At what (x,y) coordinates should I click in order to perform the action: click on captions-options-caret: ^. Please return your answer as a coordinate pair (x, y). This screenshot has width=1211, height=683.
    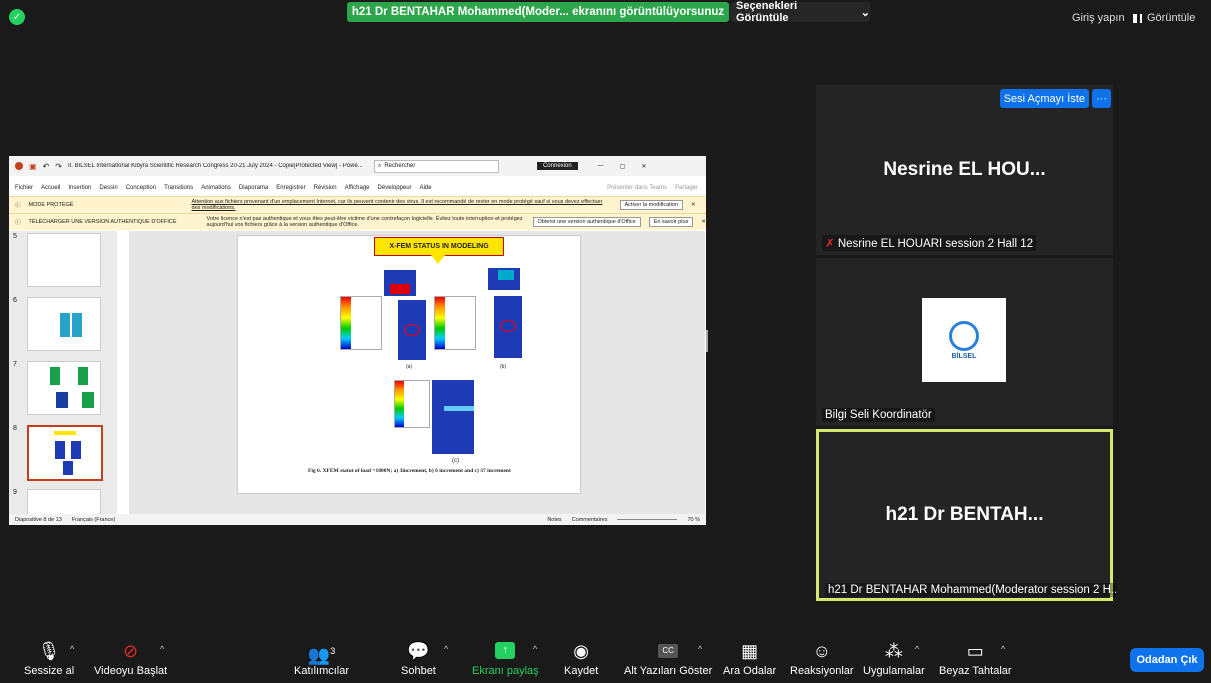
    Looking at the image, I should click on (700, 649).